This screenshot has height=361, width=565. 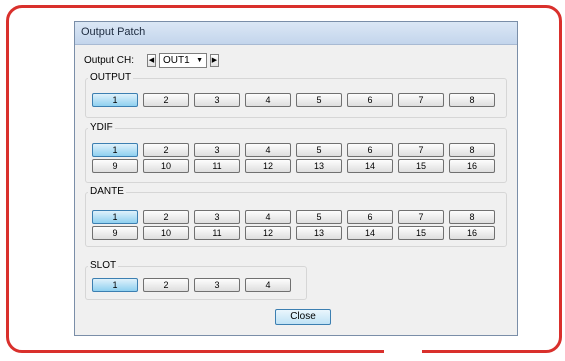 What do you see at coordinates (166, 217) in the screenshot?
I see `dante-button-2: 2` at bounding box center [166, 217].